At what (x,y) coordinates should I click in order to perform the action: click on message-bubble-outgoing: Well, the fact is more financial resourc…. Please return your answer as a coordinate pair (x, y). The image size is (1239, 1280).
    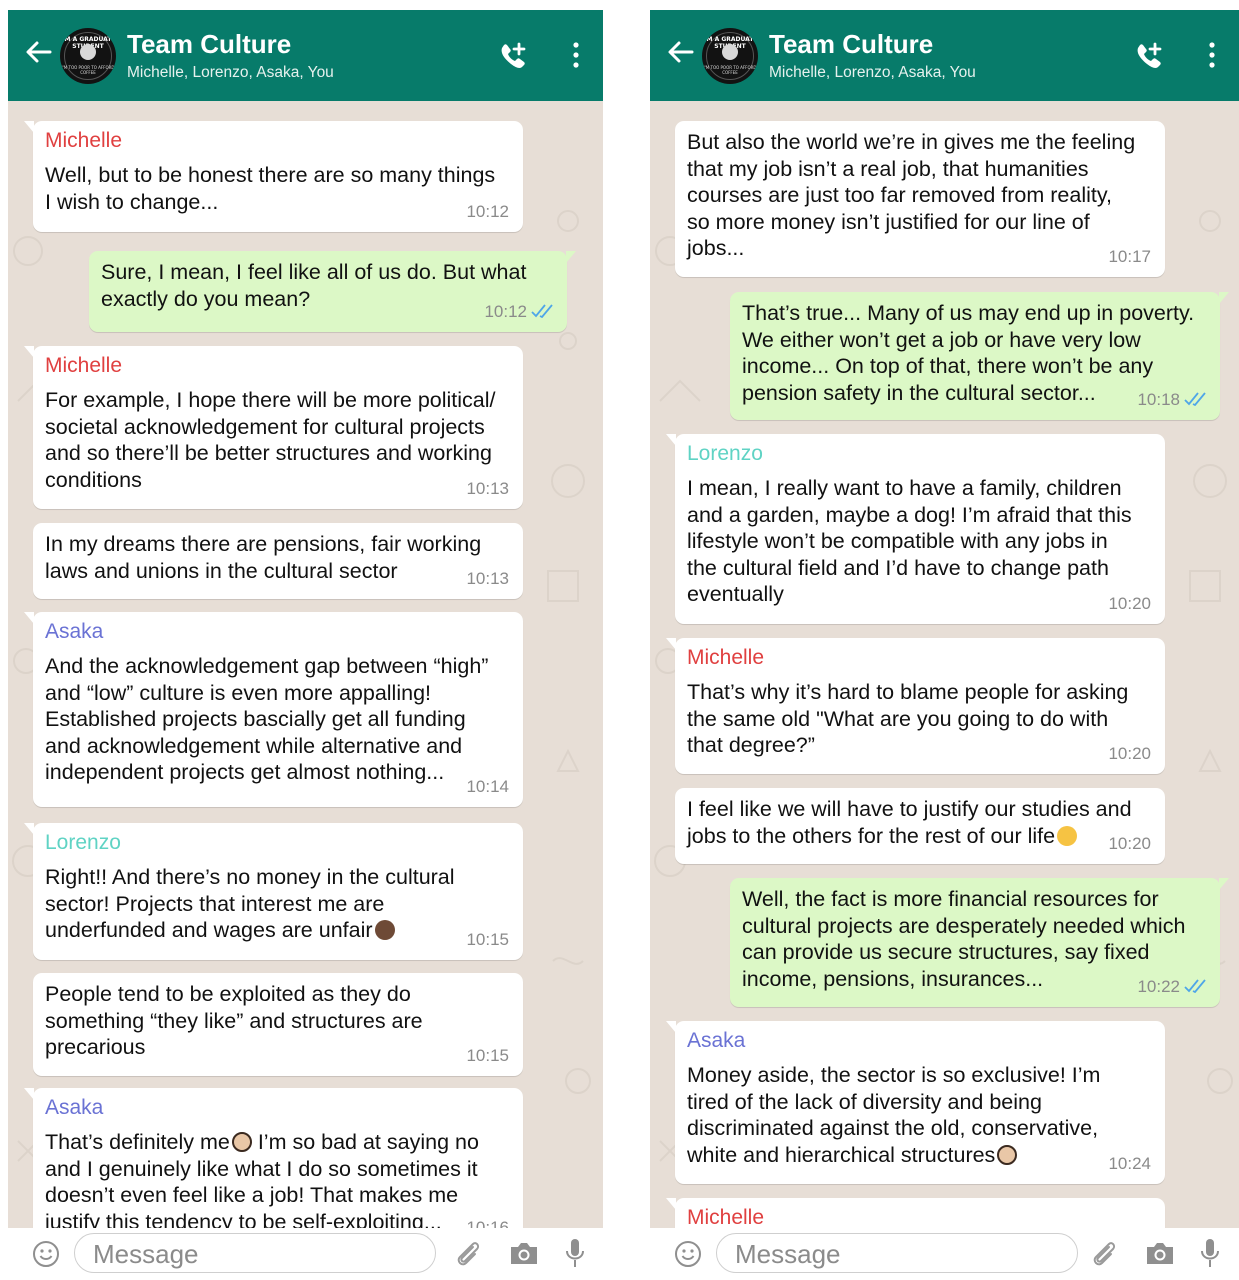
    Looking at the image, I should click on (979, 942).